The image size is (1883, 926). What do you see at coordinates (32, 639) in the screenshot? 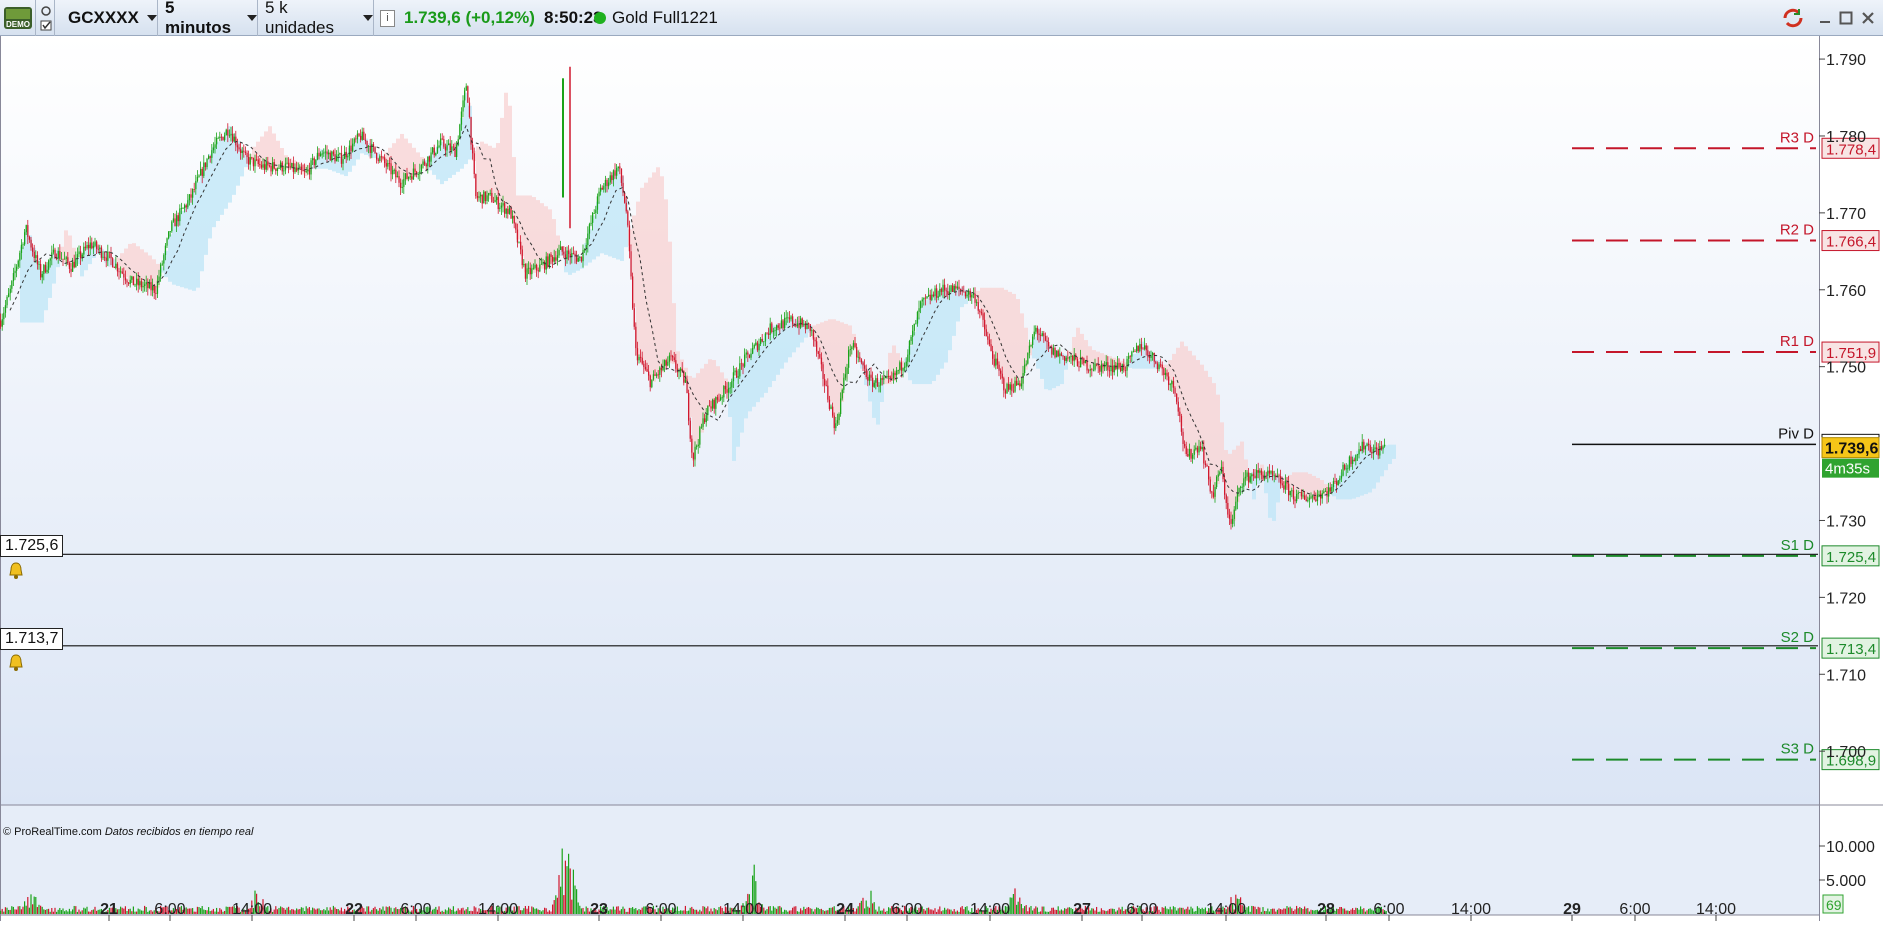
I see `alert-price-2: 1.713,7` at bounding box center [32, 639].